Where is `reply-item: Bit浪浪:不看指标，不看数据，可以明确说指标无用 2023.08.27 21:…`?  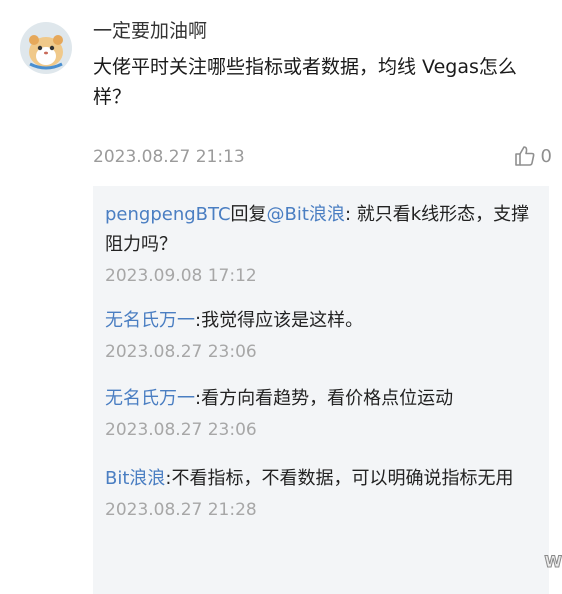
reply-item: Bit浪浪:不看指标，不看数据，可以明确说指标无用 2023.08.27 21:… is located at coordinates (320, 493).